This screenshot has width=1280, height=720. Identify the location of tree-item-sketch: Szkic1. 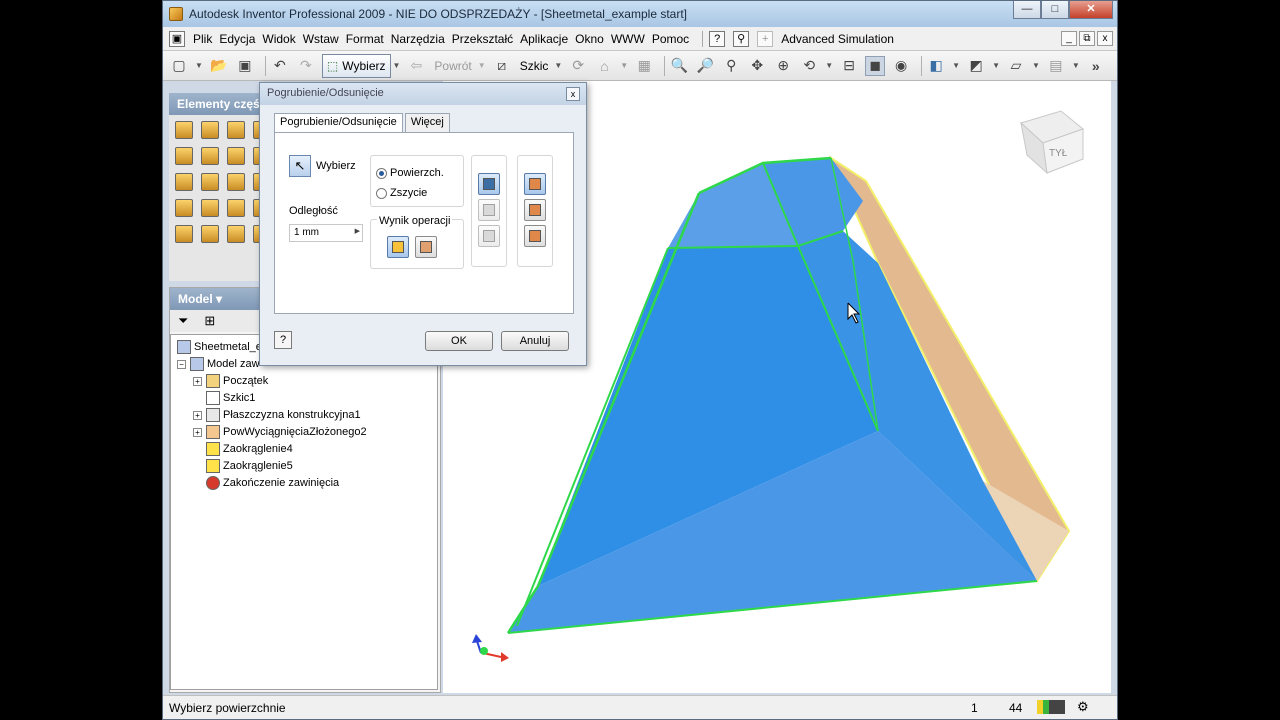
(230, 398).